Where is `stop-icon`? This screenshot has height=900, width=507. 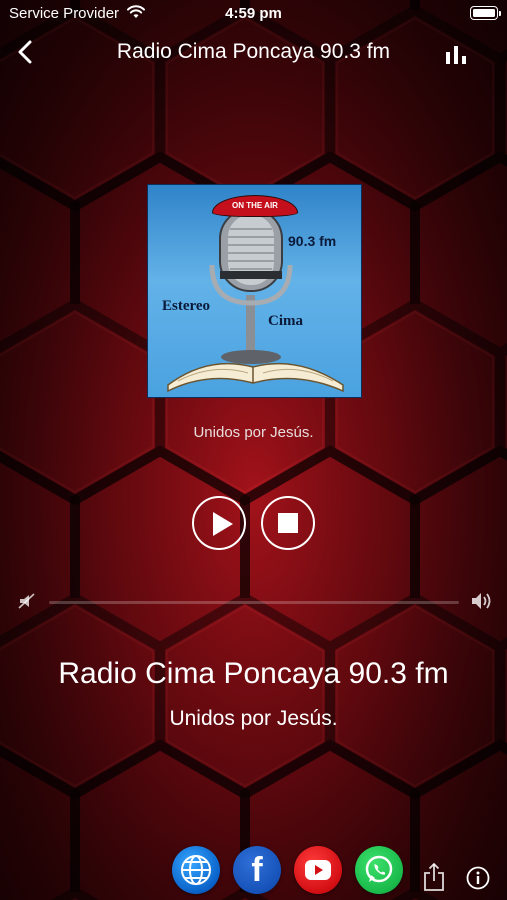
stop-icon is located at coordinates (288, 523).